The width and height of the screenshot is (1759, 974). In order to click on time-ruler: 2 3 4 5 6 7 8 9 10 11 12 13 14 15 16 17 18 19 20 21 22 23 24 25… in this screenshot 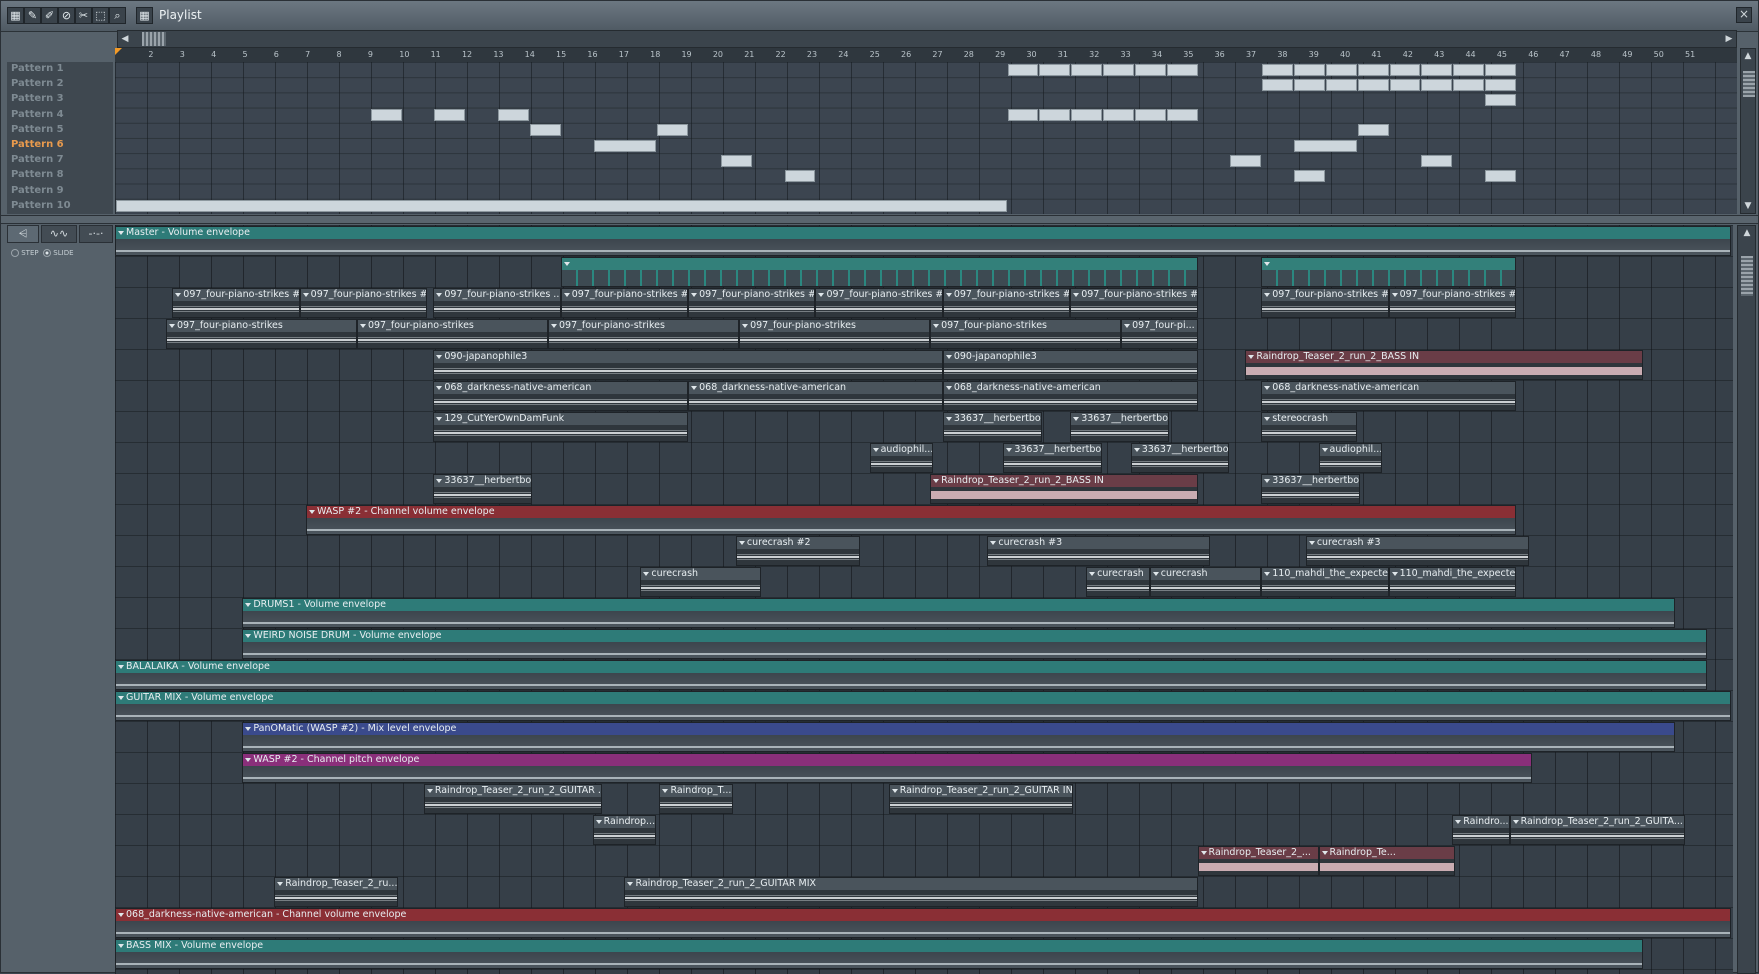, I will do `click(926, 55)`.